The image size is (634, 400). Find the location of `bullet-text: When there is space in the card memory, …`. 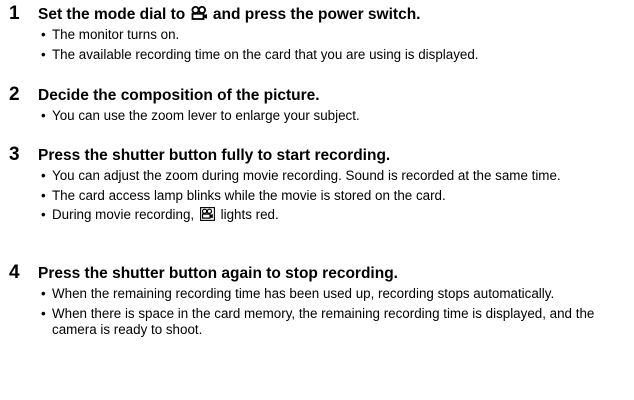

bullet-text: When there is space in the card memory, … is located at coordinates (323, 321).